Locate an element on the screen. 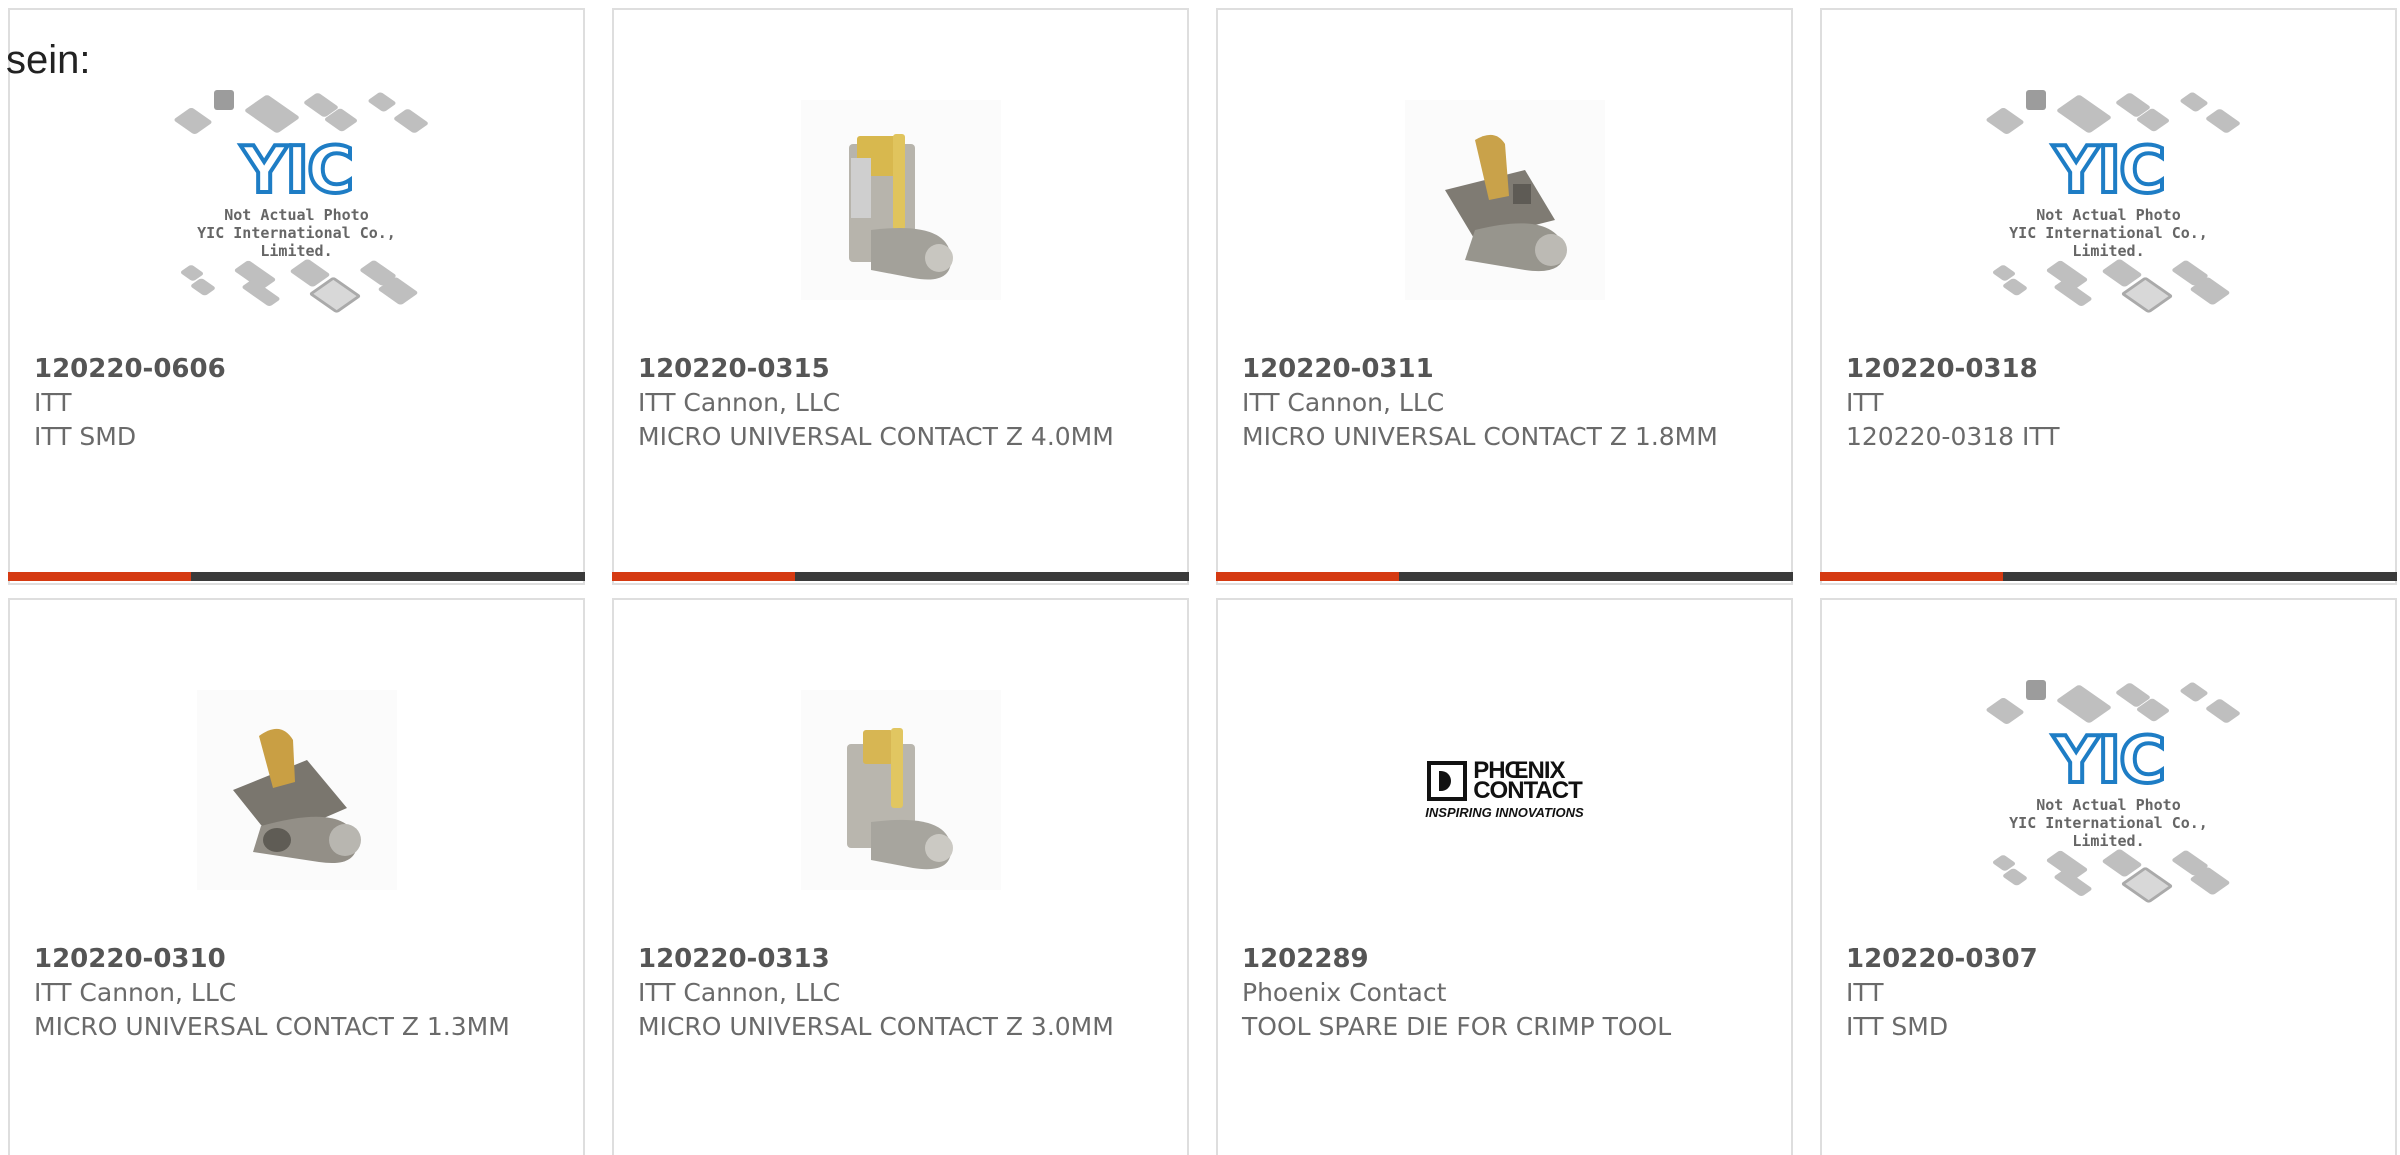 The height and width of the screenshot is (1155, 2400). part-number-link: 120220-0310 is located at coordinates (298, 959).